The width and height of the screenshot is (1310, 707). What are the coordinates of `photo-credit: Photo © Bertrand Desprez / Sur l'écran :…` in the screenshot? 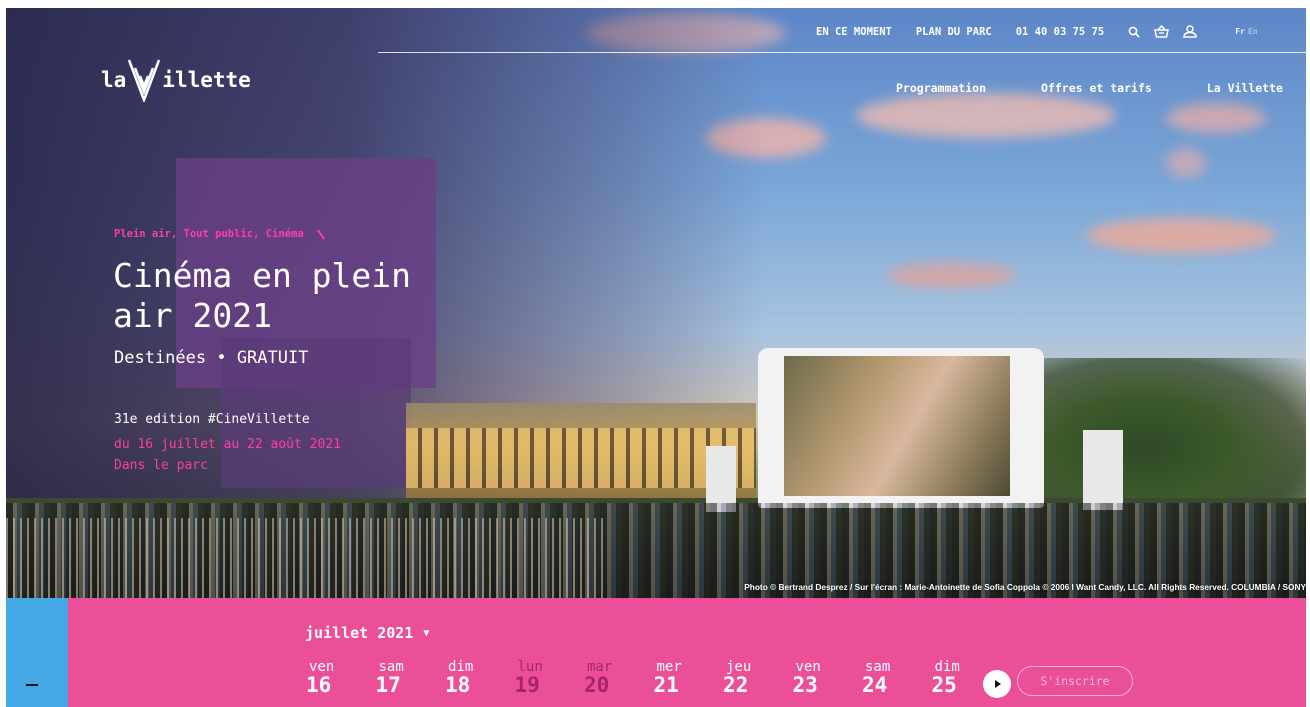 It's located at (1025, 587).